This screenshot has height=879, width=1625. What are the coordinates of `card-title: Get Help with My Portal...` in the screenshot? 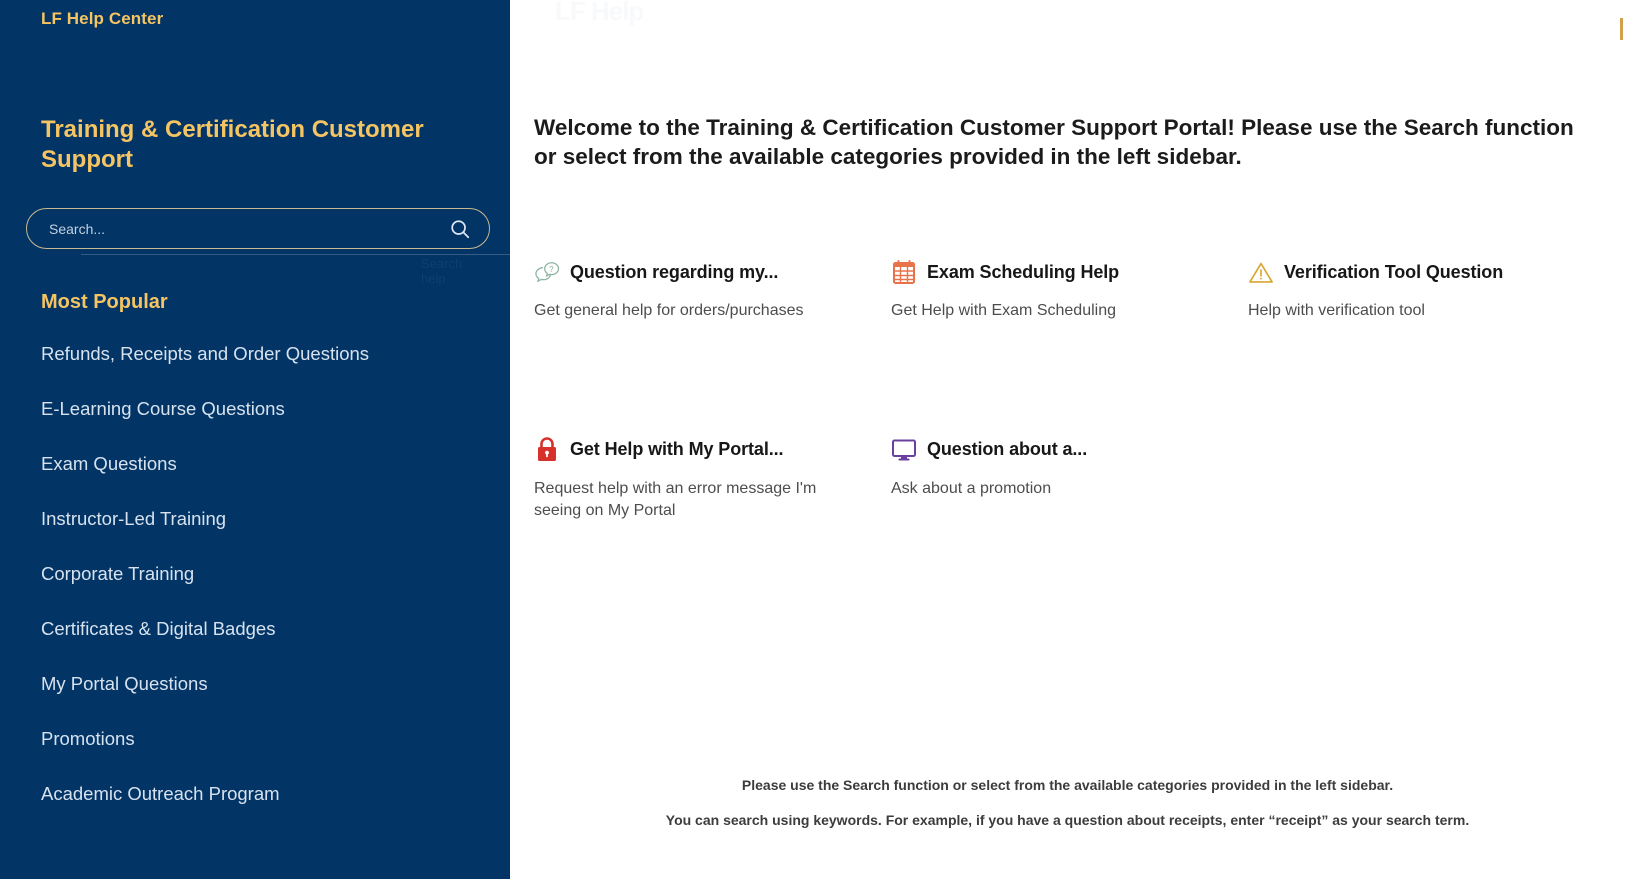 It's located at (677, 449).